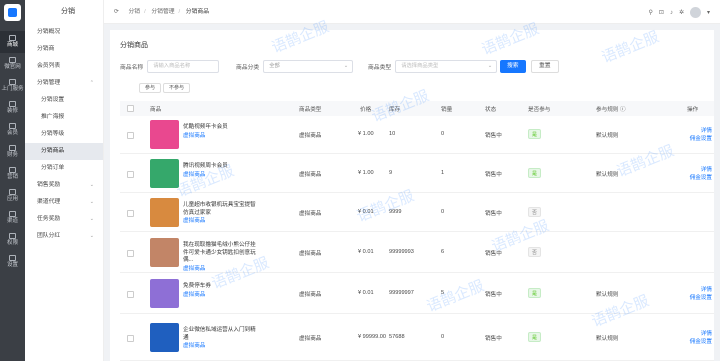 This screenshot has height=361, width=720. I want to click on sidebar-item: 任务奖励 ⌄, so click(64, 219).